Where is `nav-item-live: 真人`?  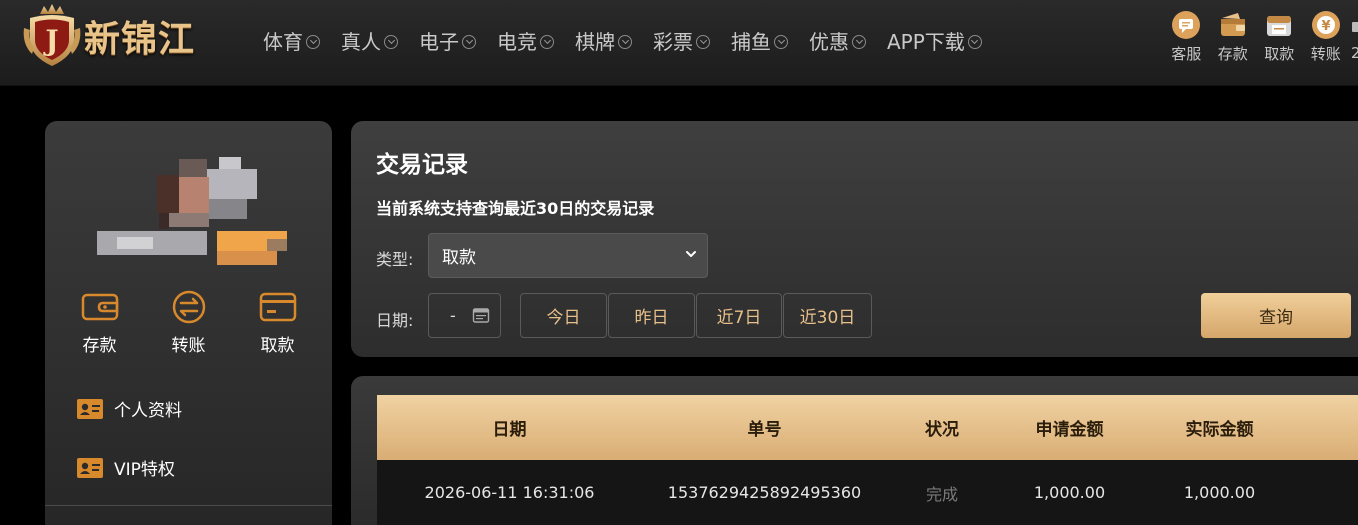
nav-item-live: 真人 is located at coordinates (369, 40).